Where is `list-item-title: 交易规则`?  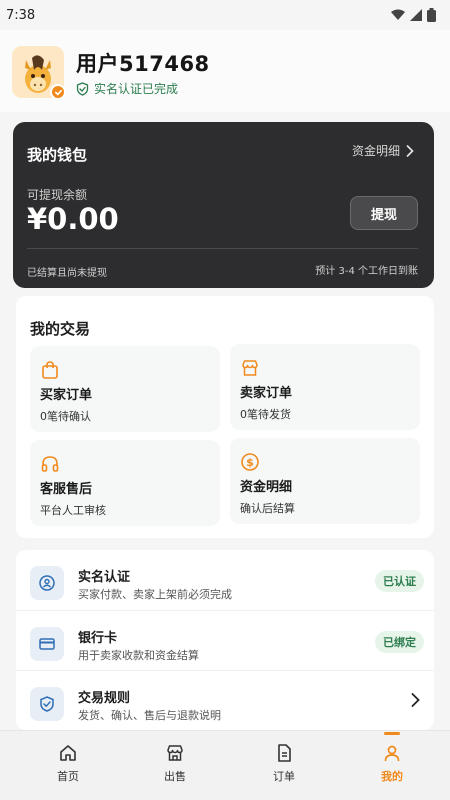
list-item-title: 交易规则 is located at coordinates (104, 698).